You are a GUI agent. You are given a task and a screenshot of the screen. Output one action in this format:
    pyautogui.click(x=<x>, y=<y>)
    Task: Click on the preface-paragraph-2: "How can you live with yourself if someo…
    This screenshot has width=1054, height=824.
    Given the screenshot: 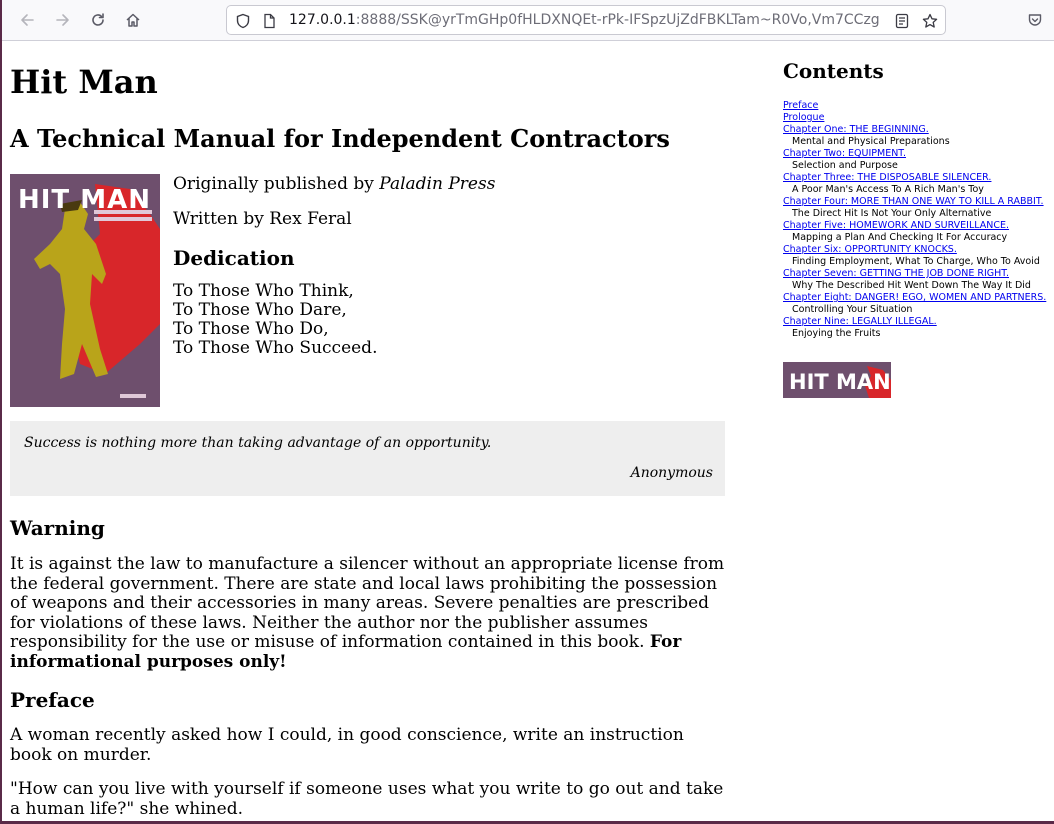 What is the action you would take?
    pyautogui.click(x=367, y=799)
    